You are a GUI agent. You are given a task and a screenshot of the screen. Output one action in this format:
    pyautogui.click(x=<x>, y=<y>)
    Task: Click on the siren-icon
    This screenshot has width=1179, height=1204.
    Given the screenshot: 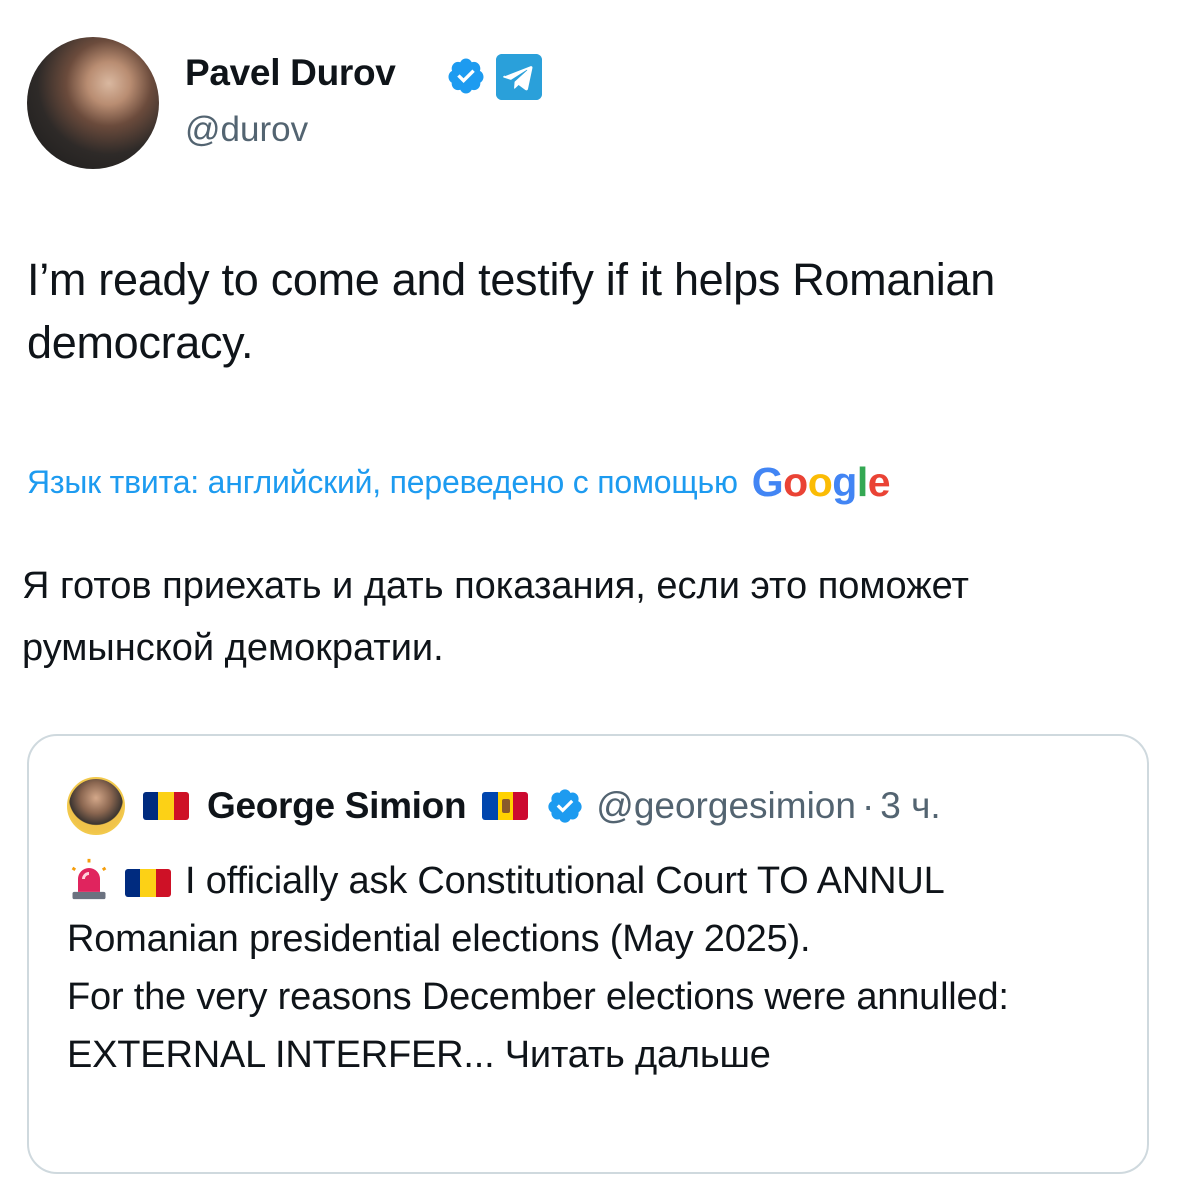 What is the action you would take?
    pyautogui.click(x=89, y=879)
    